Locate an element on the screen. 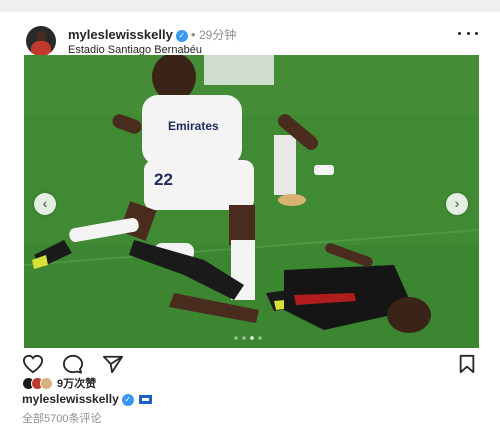 Image resolution: width=500 pixels, height=440 pixels. post-header-user: myleslewisskelly ✓ • 29分钟 is located at coordinates (152, 34).